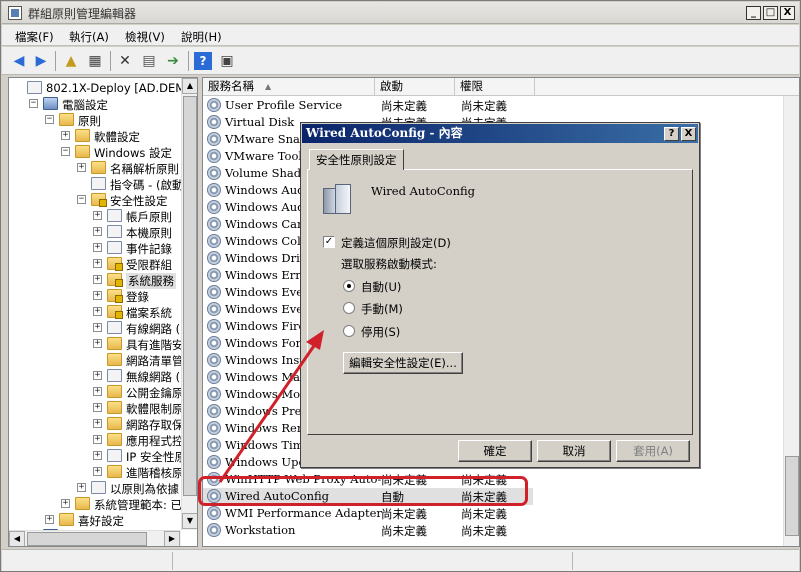  I want to click on tree-item: + 檔案系統, so click(95, 312).